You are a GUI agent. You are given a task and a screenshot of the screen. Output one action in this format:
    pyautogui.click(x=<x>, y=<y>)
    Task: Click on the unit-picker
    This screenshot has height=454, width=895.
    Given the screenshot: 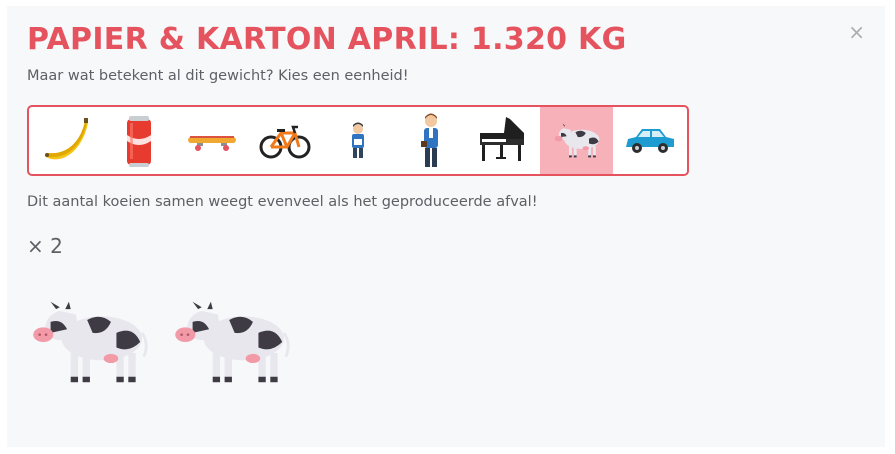 What is the action you would take?
    pyautogui.click(x=358, y=140)
    